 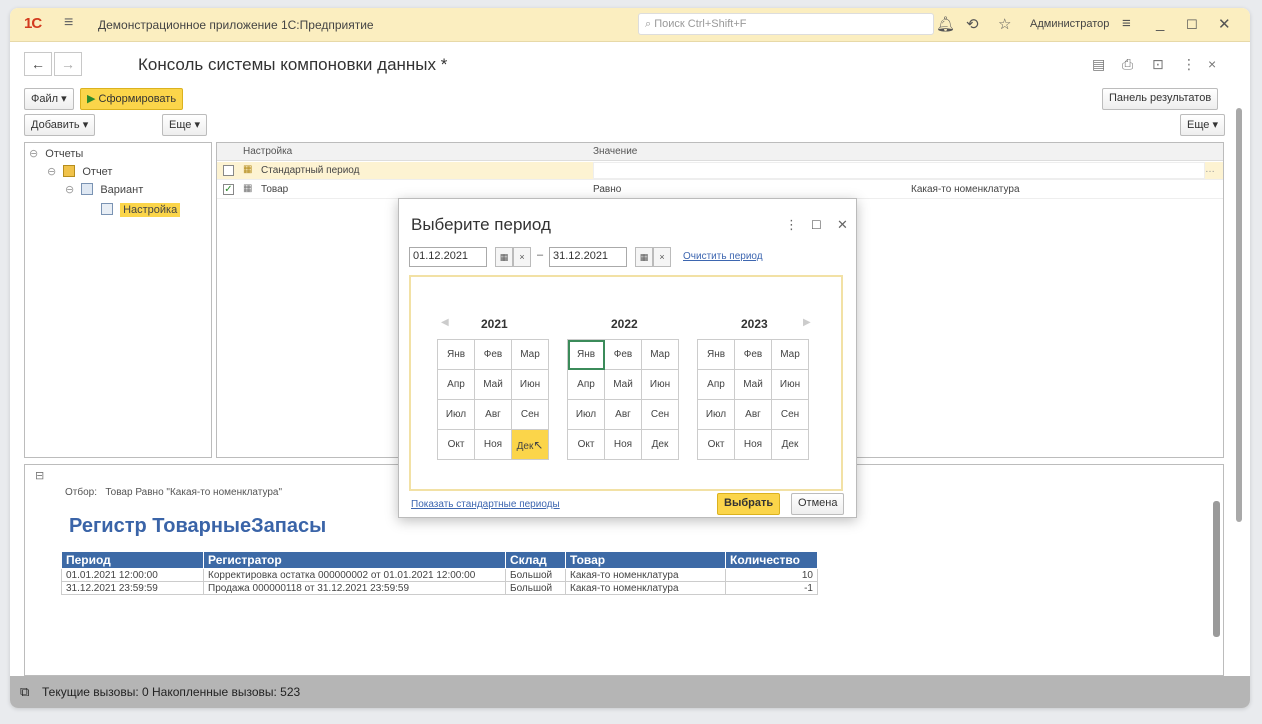 I want to click on next-year-icon: ▶, so click(x=807, y=322).